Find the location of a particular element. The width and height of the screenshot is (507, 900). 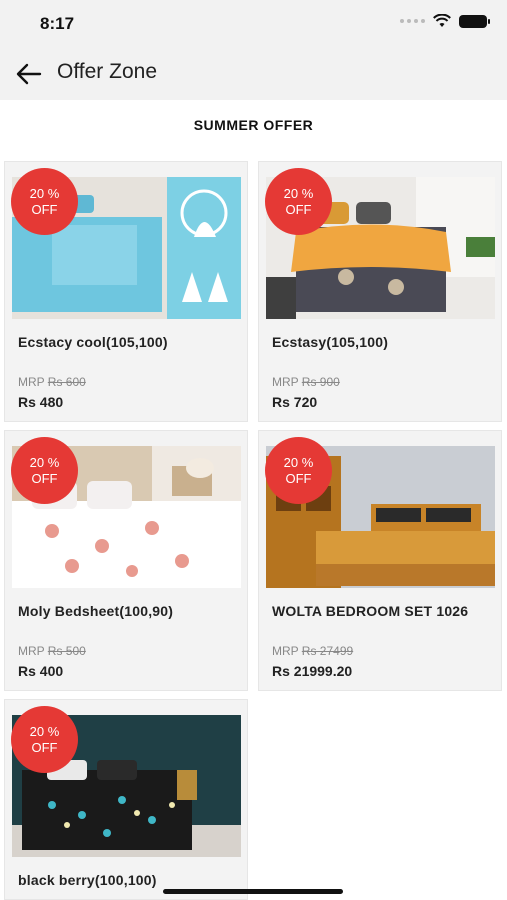

product-mrp: MRP Rs 500 is located at coordinates (52, 651).